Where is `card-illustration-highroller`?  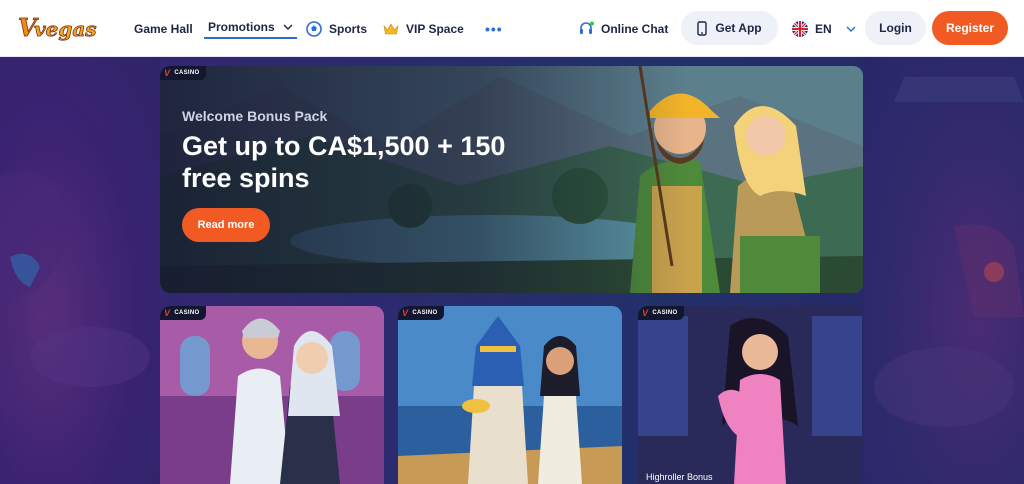 card-illustration-highroller is located at coordinates (750, 395).